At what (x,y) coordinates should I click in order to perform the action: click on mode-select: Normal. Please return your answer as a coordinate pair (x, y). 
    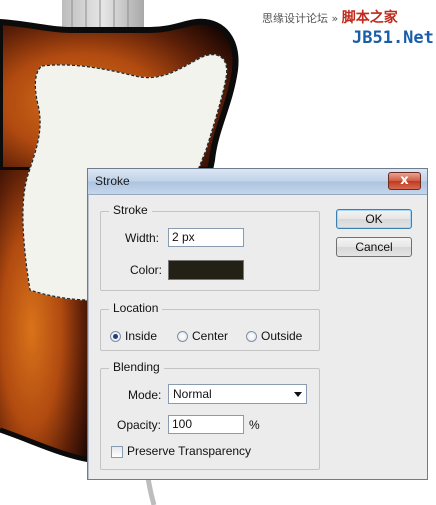
    Looking at the image, I should click on (237, 394).